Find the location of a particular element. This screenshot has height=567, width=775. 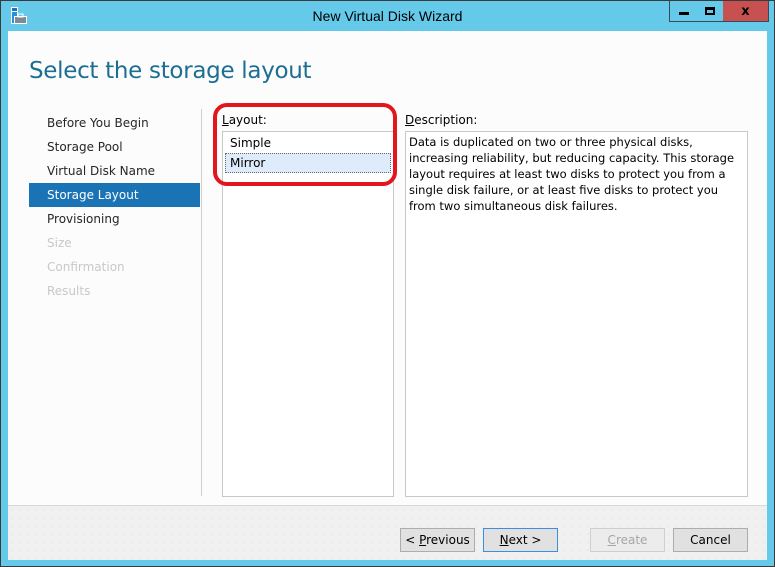

minimize-button is located at coordinates (683, 11).